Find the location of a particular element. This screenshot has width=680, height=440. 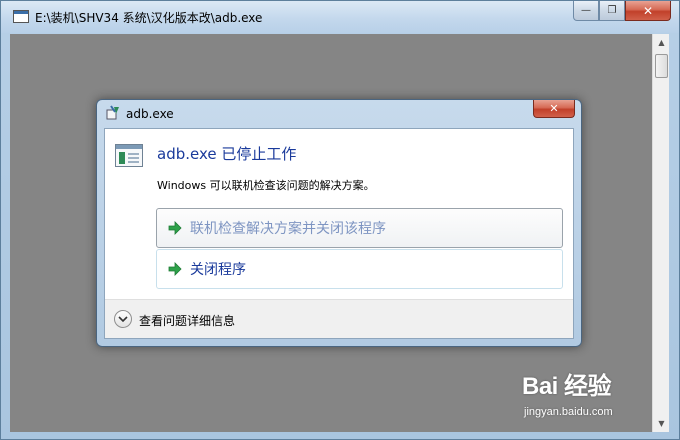

scroll-thumb is located at coordinates (661, 66).